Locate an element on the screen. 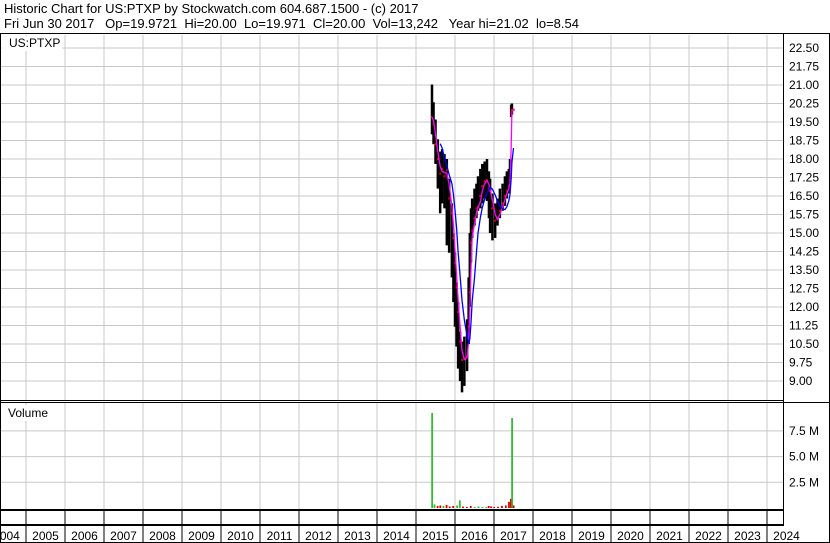 Image resolution: width=830 pixels, height=543 pixels. price-tick-label: 18.00 is located at coordinates (804, 159).